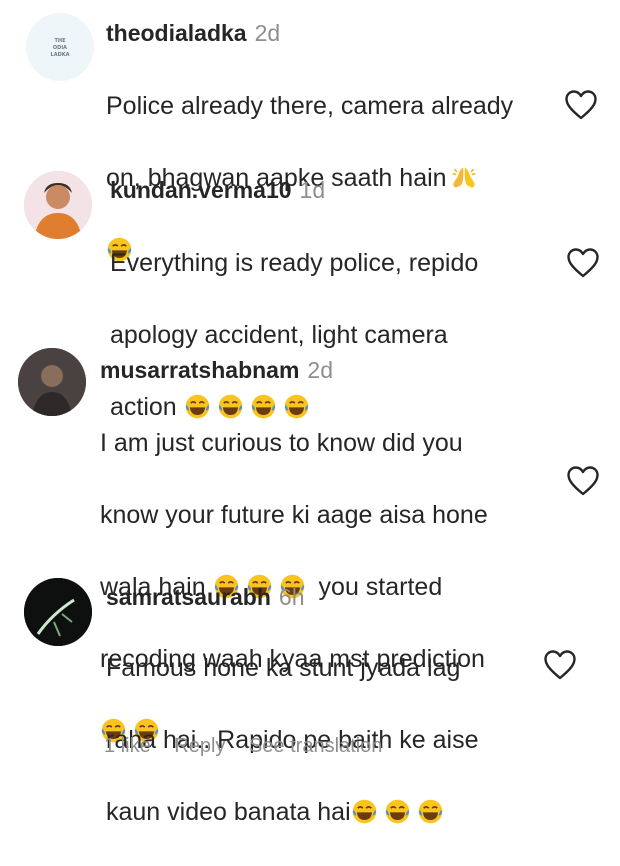 This screenshot has width=620, height=866. Describe the element at coordinates (199, 746) in the screenshot. I see `reply-button: Reply` at that location.